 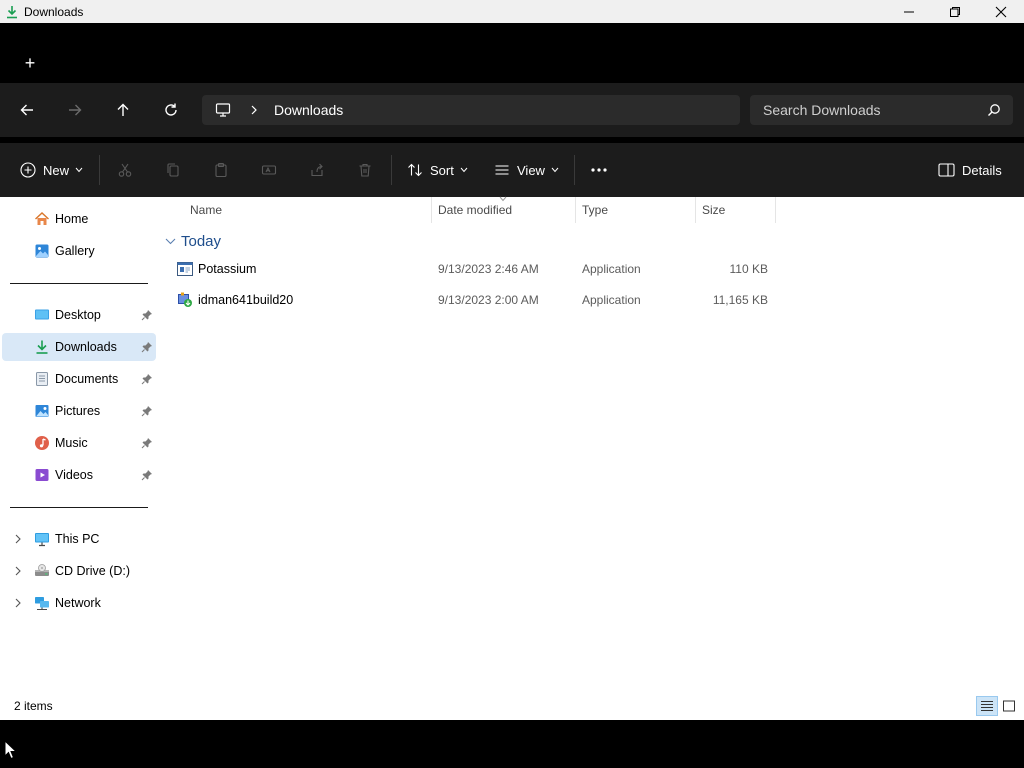 What do you see at coordinates (86, 347) in the screenshot?
I see `sidebar-item-label: Downloads` at bounding box center [86, 347].